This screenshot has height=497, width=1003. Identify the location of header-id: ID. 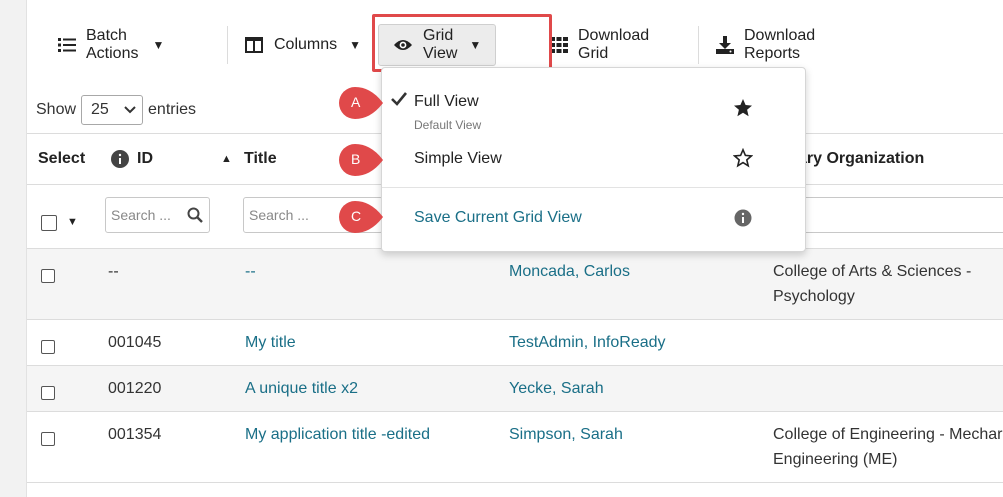
(145, 159).